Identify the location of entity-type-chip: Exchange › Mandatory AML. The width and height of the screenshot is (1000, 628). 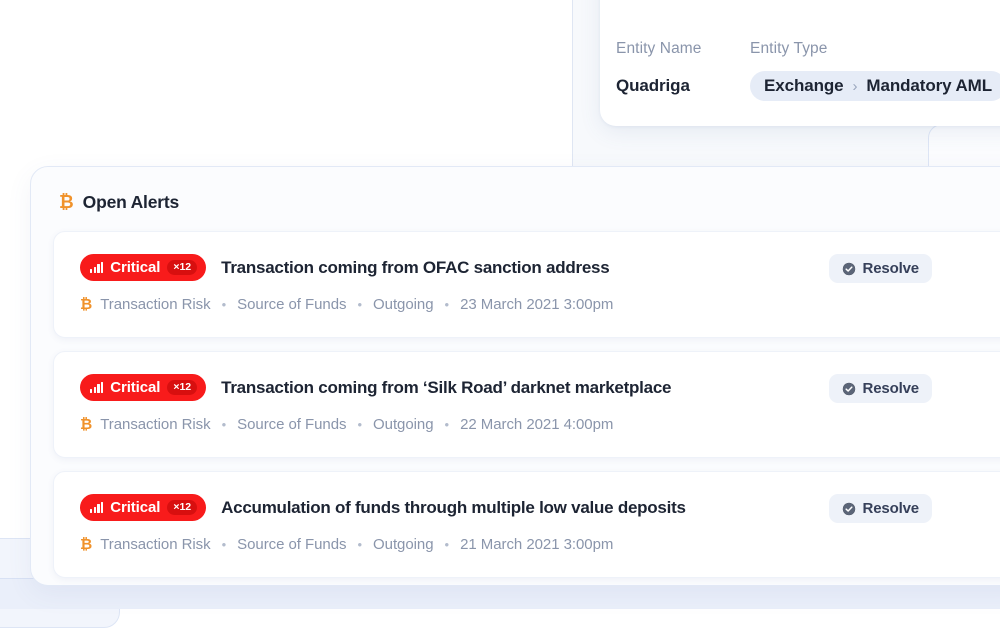
(875, 86).